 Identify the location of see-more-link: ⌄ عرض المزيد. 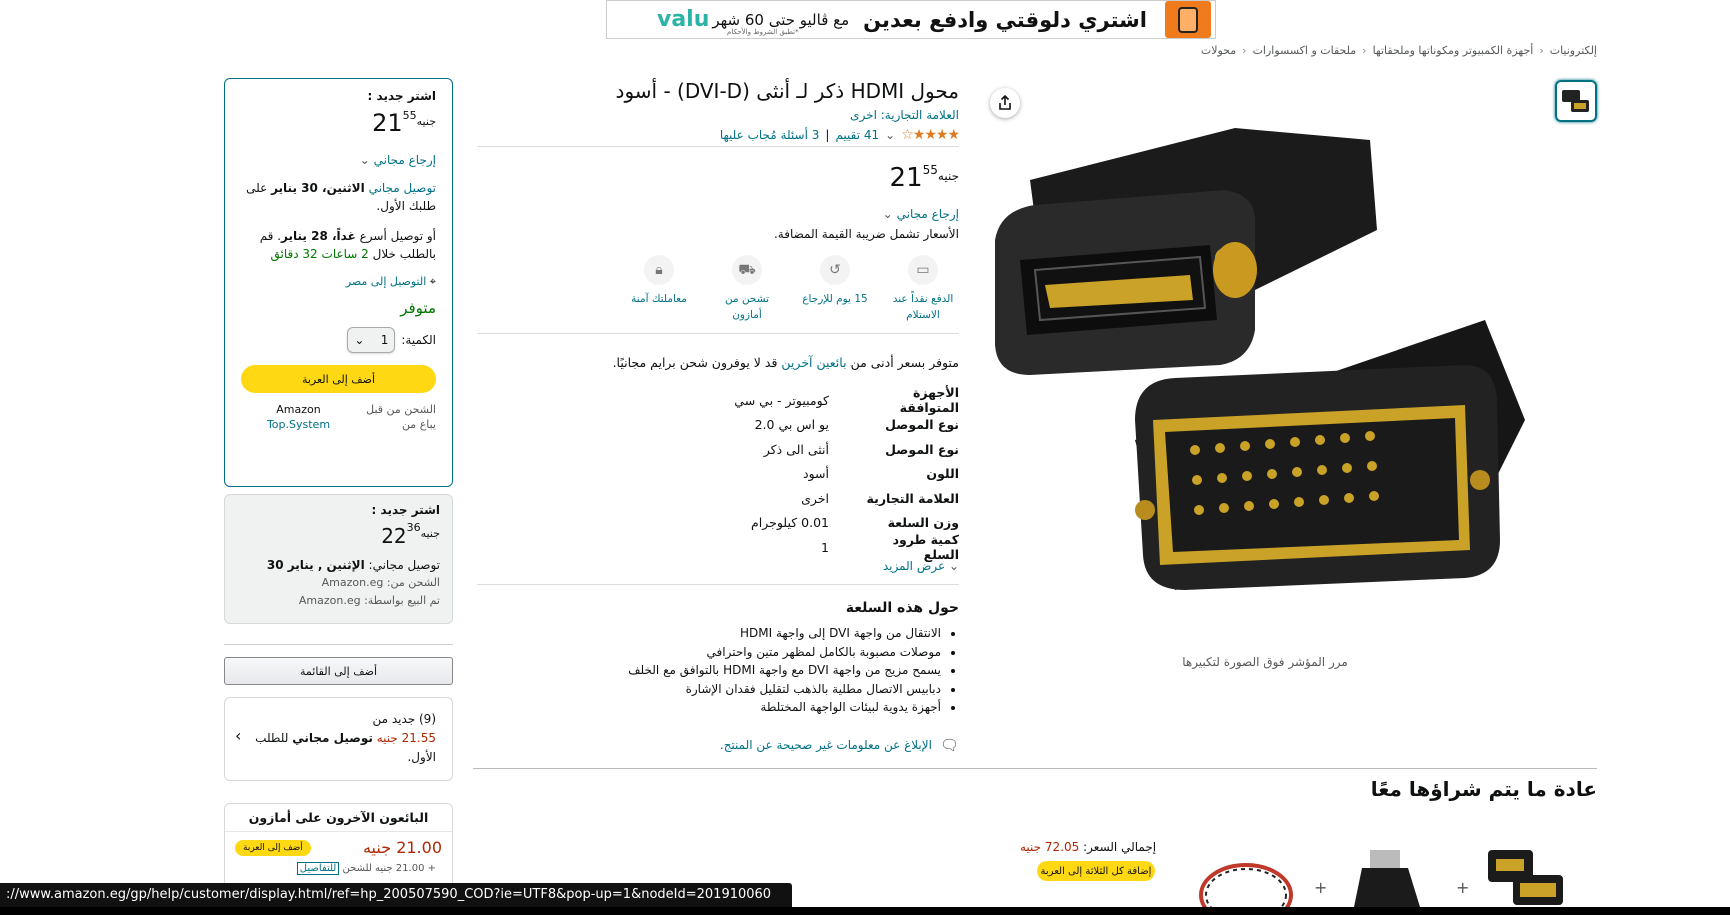
(718, 566).